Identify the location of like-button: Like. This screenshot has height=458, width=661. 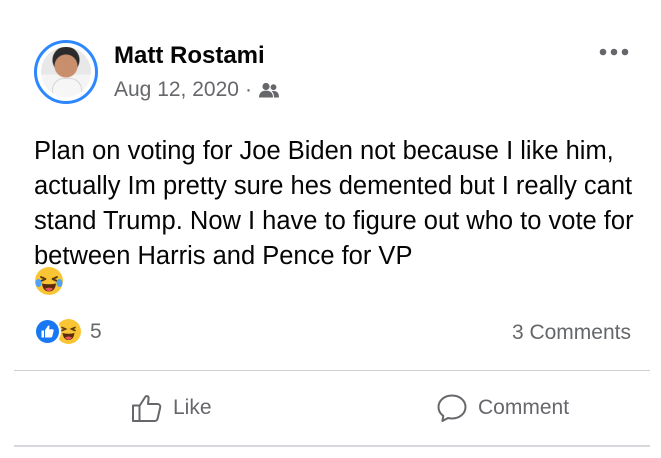
(179, 408).